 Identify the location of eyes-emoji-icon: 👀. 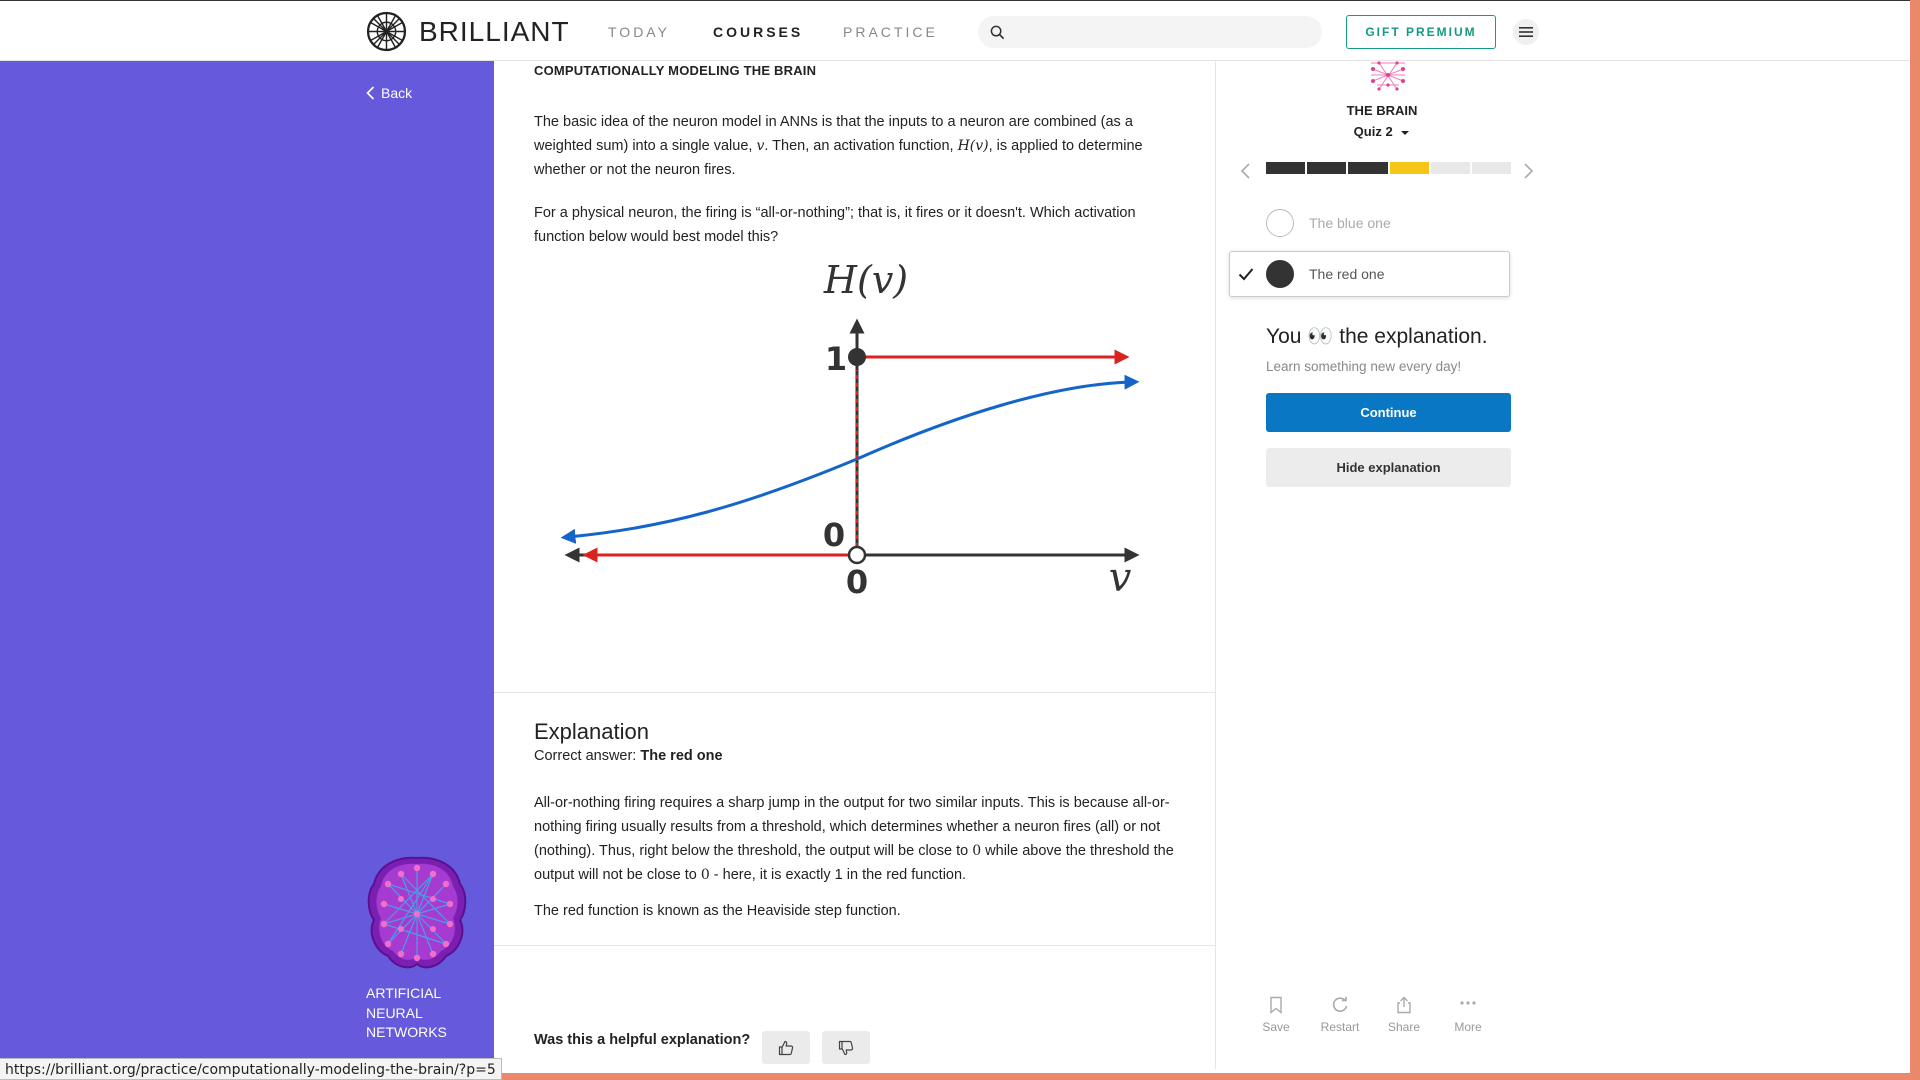
(1320, 336).